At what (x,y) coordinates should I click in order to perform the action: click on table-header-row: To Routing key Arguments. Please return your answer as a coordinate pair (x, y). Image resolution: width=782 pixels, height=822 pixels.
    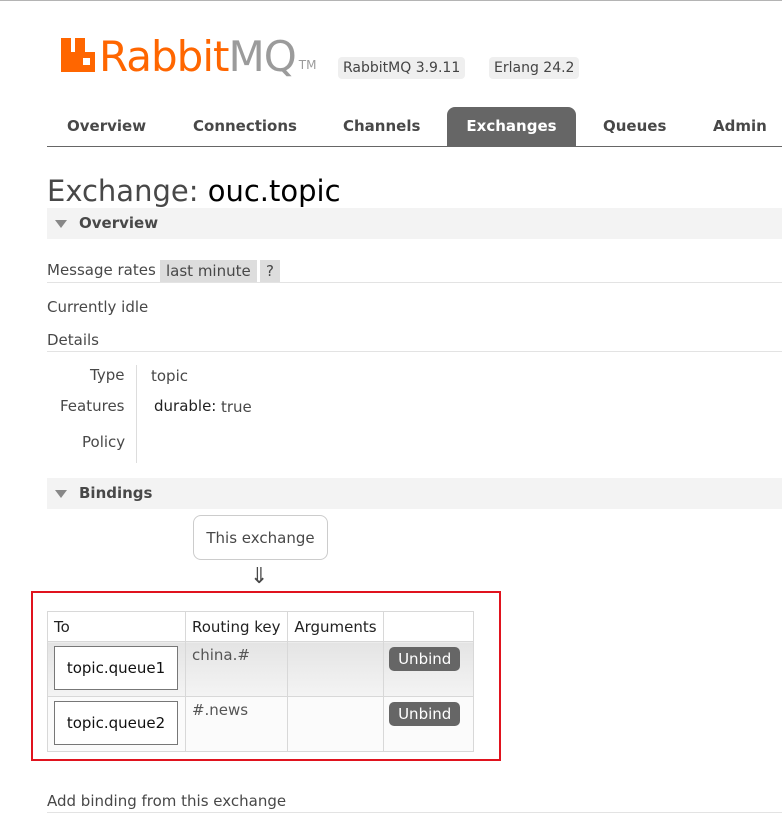
    Looking at the image, I should click on (260, 626).